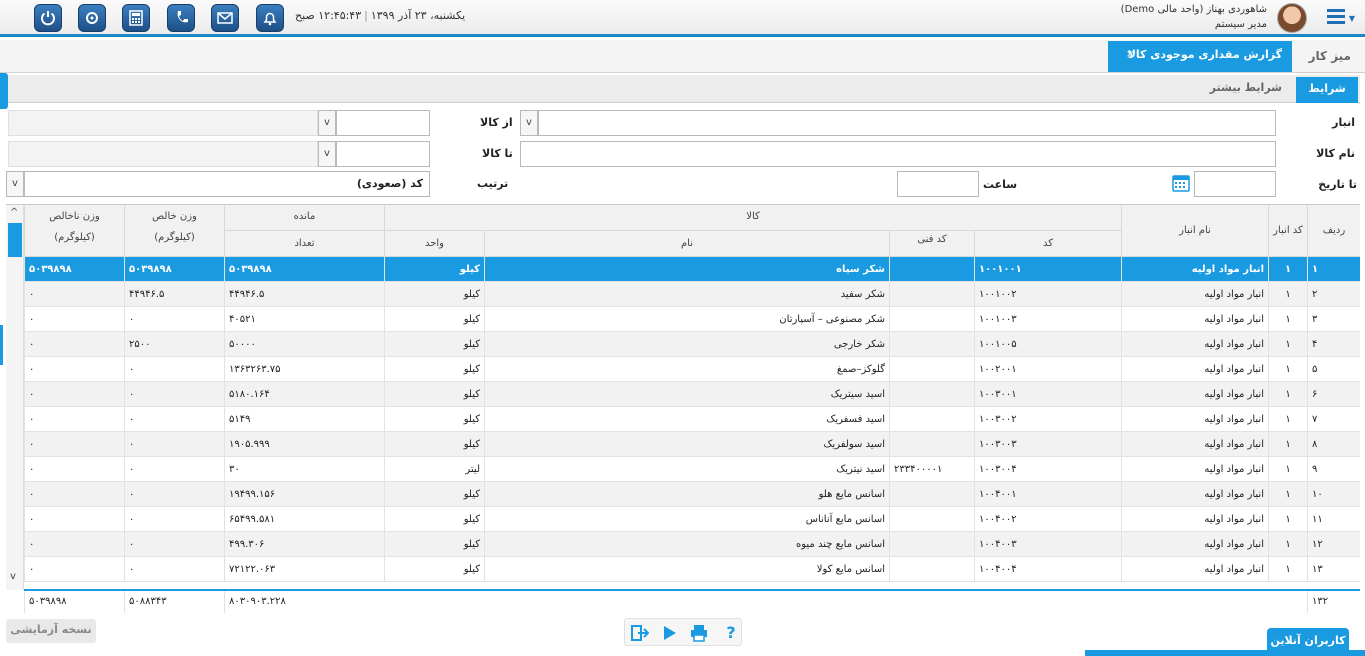  I want to click on from-item-label: از کالا, so click(496, 122).